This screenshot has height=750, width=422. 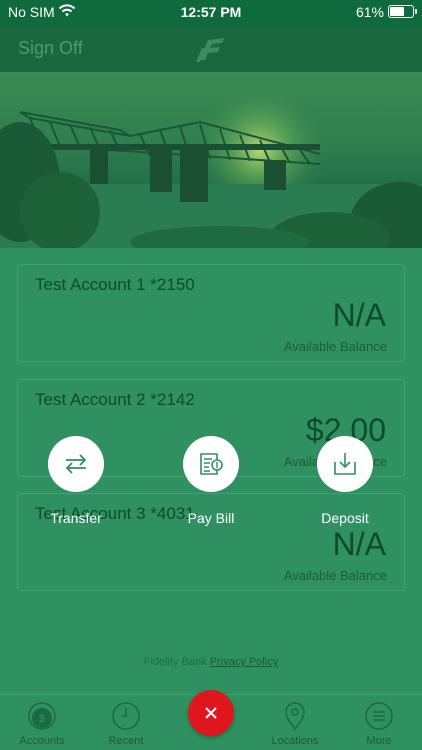 What do you see at coordinates (76, 518) in the screenshot?
I see `transfer-label: Transfer` at bounding box center [76, 518].